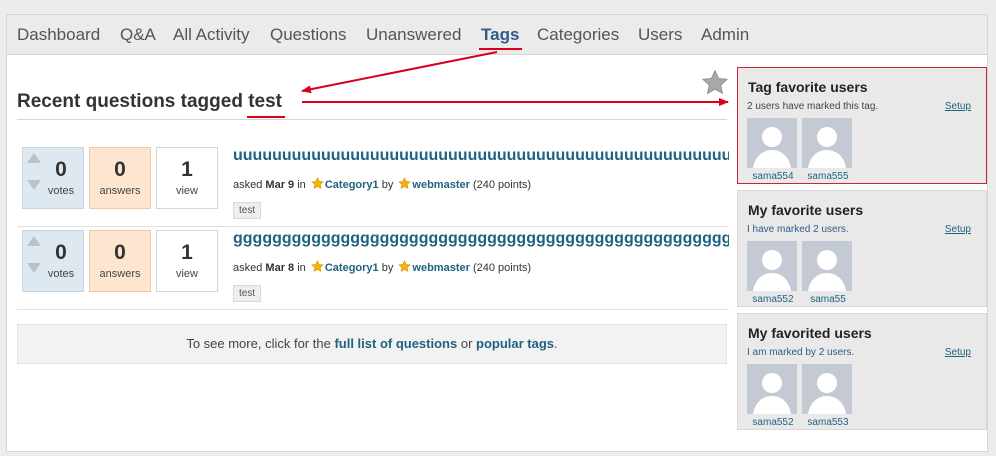 The image size is (996, 456). I want to click on tag-word-text: test, so click(265, 101).